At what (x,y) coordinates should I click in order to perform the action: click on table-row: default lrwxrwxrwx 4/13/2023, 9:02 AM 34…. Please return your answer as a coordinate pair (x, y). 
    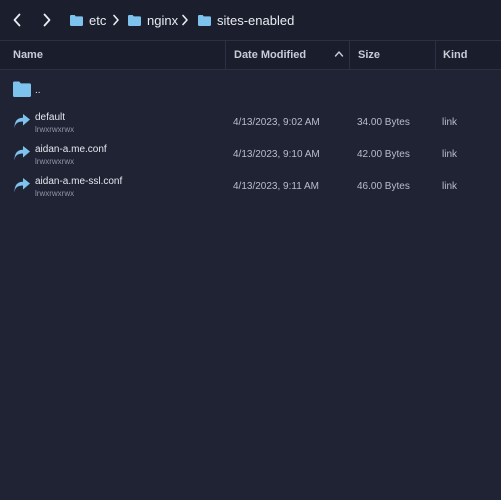
    Looking at the image, I should click on (250, 124).